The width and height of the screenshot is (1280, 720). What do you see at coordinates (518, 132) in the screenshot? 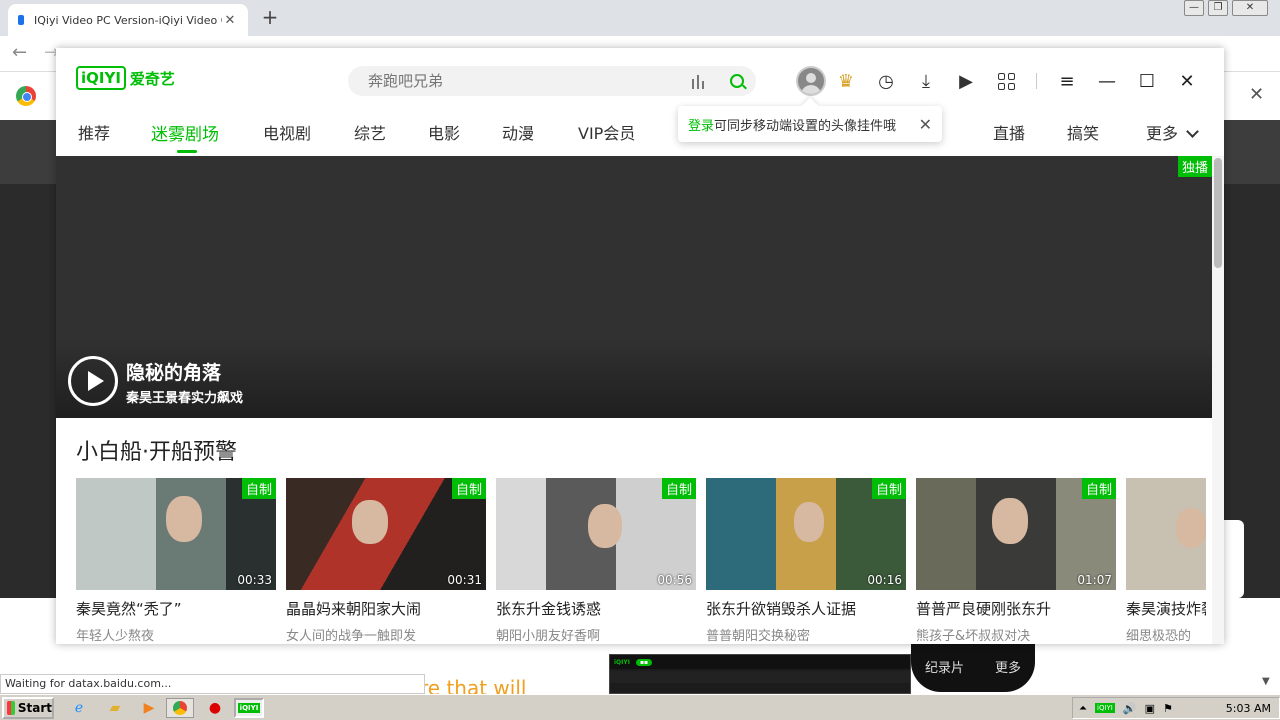
I see `nav-item-anime: 动漫` at bounding box center [518, 132].